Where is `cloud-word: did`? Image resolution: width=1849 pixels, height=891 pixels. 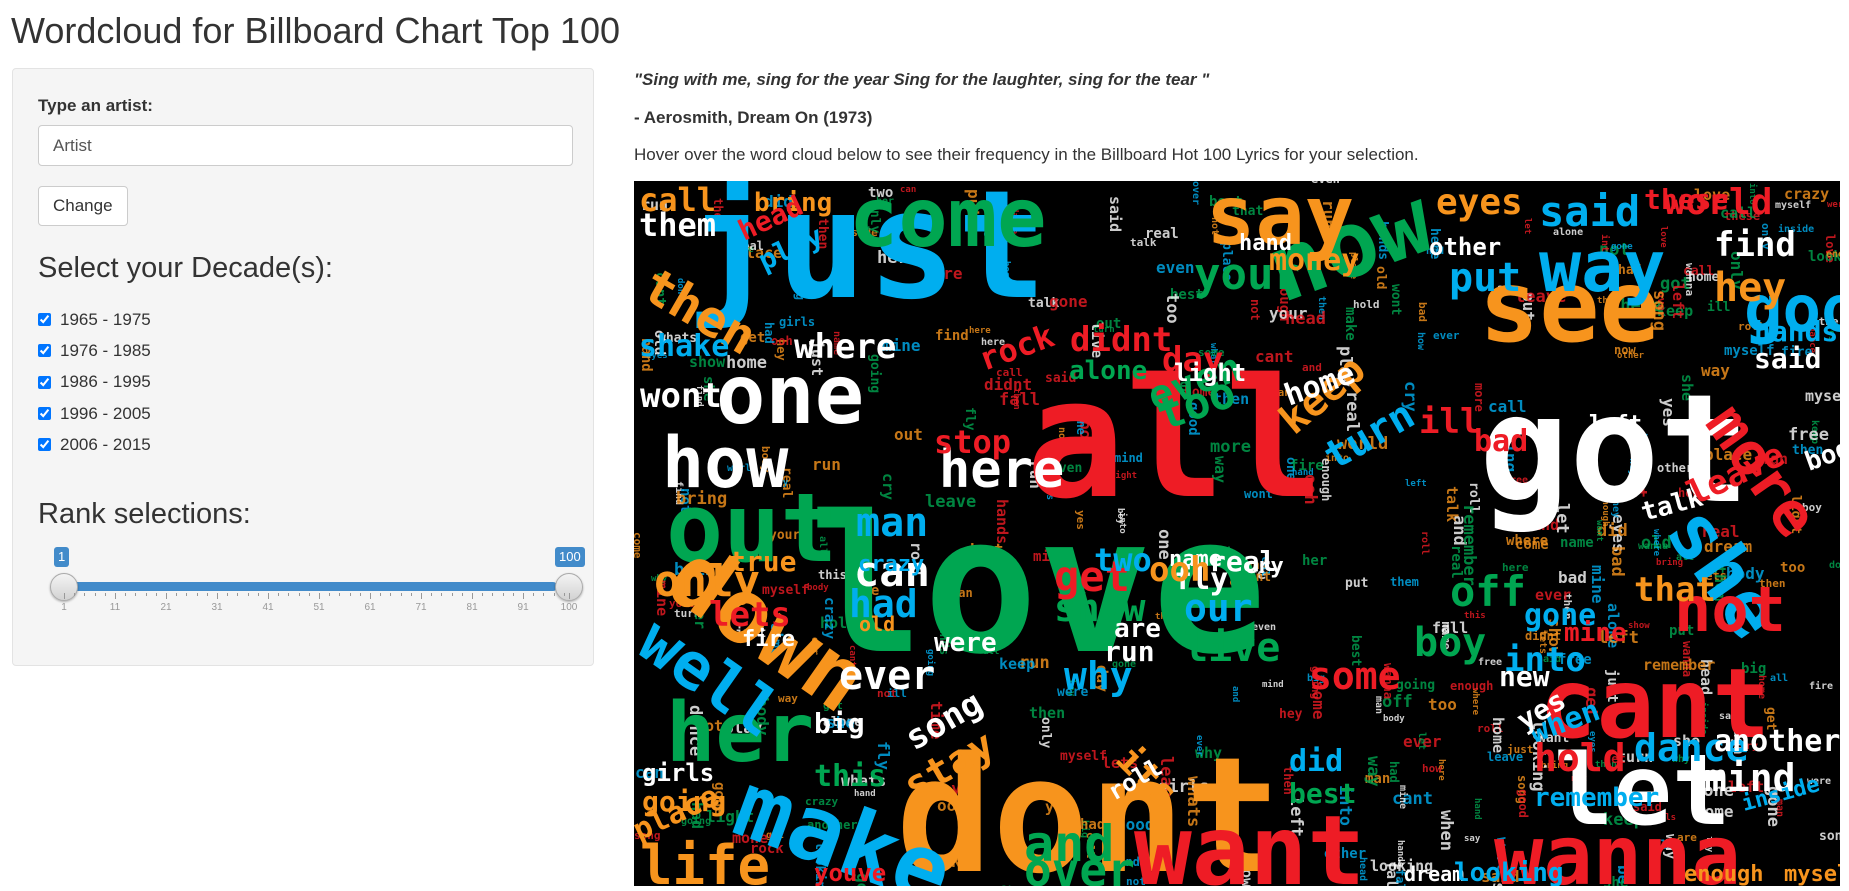 cloud-word: did is located at coordinates (1316, 761).